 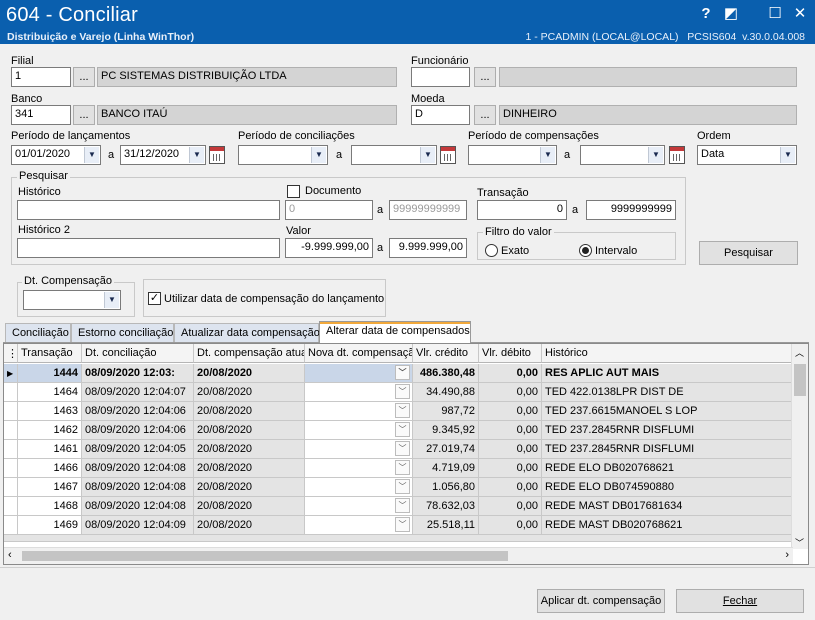 I want to click on valor-to-input: 9.999.999,00, so click(x=428, y=248).